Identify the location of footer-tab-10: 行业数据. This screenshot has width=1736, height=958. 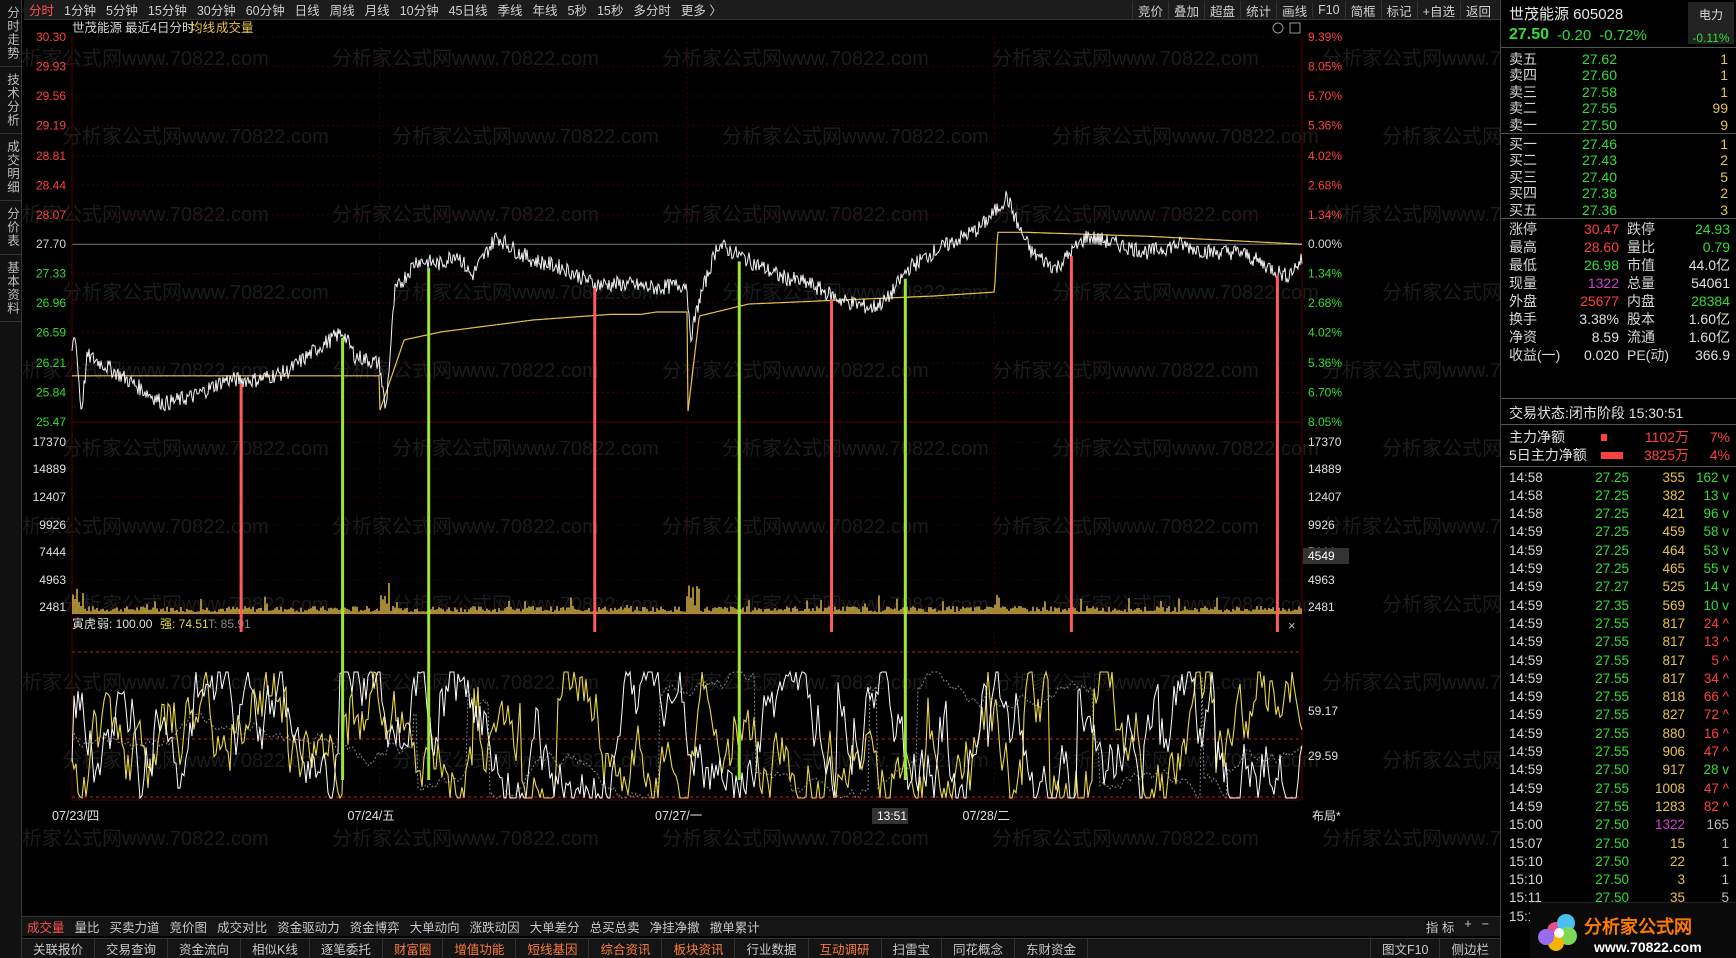
(772, 948).